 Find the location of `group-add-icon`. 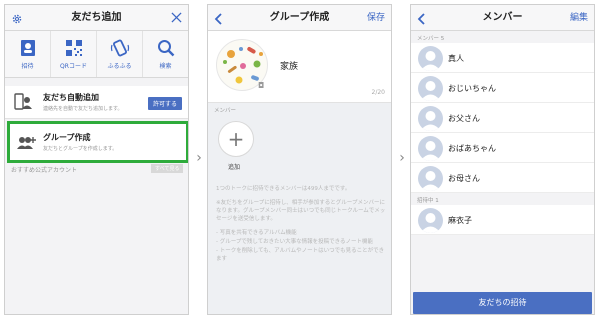

group-add-icon is located at coordinates (26, 143).